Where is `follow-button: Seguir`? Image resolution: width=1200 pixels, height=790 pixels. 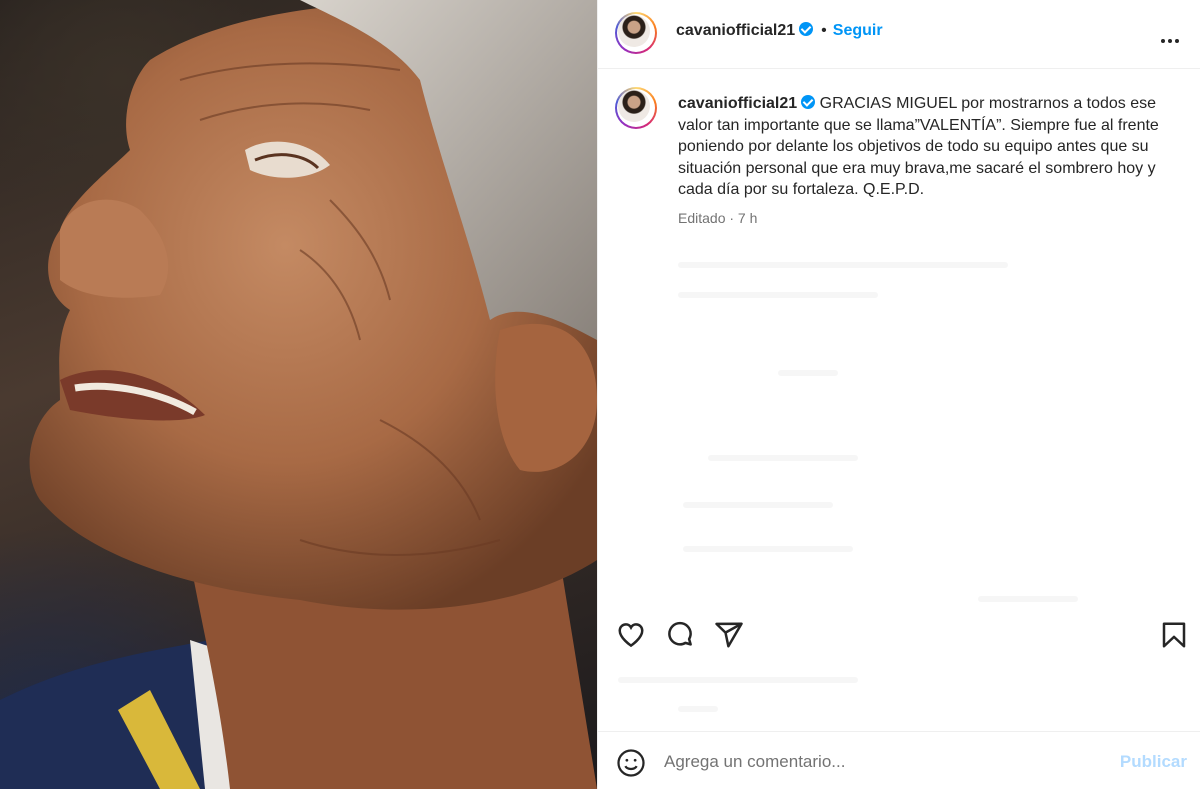 follow-button: Seguir is located at coordinates (858, 30).